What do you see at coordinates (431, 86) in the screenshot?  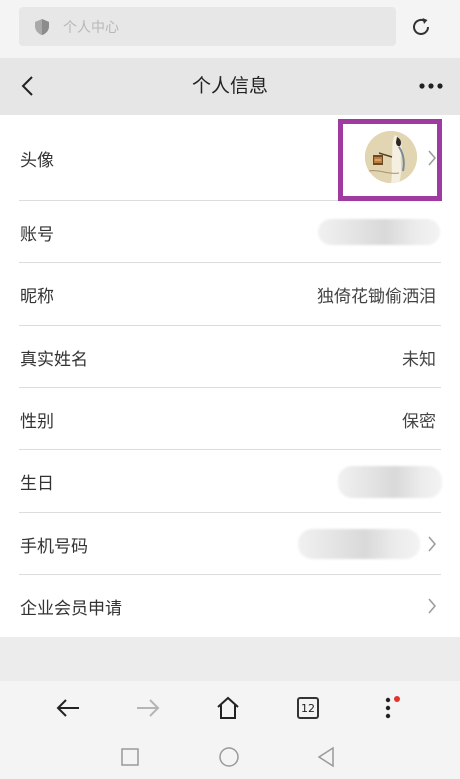 I see `more-options-icon` at bounding box center [431, 86].